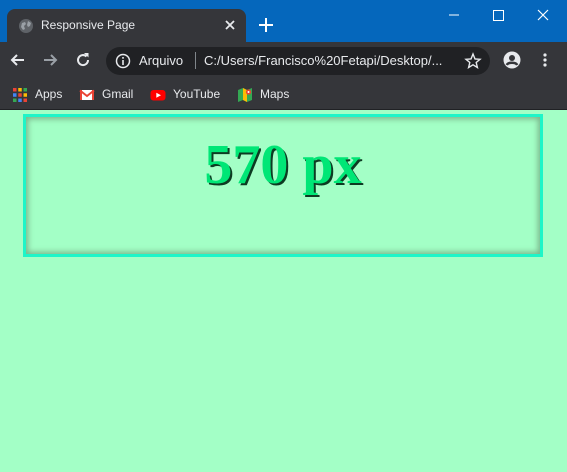  I want to click on browser-tab: Responsive Page, so click(126, 25).